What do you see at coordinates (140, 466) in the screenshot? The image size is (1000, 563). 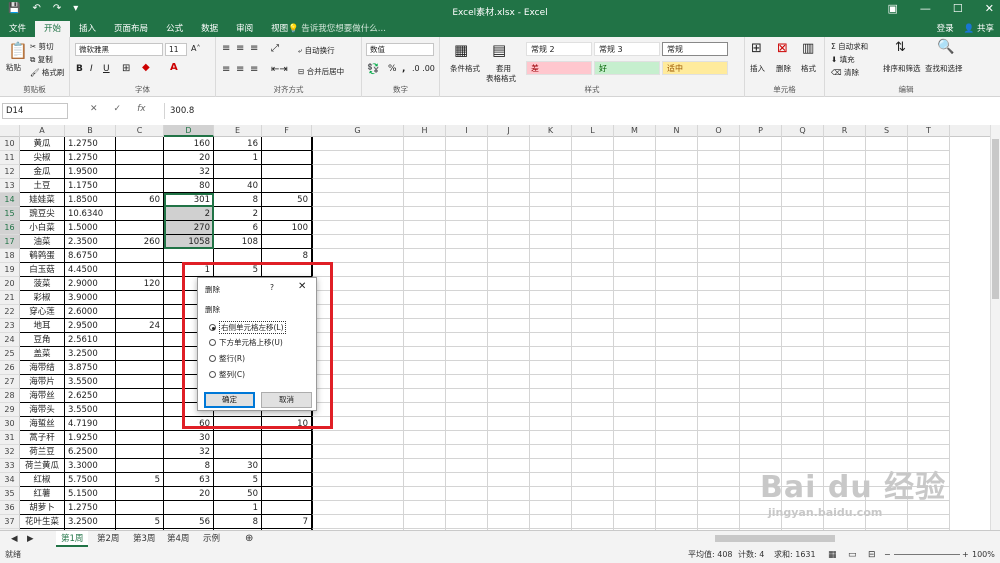 I see `cell-C33` at bounding box center [140, 466].